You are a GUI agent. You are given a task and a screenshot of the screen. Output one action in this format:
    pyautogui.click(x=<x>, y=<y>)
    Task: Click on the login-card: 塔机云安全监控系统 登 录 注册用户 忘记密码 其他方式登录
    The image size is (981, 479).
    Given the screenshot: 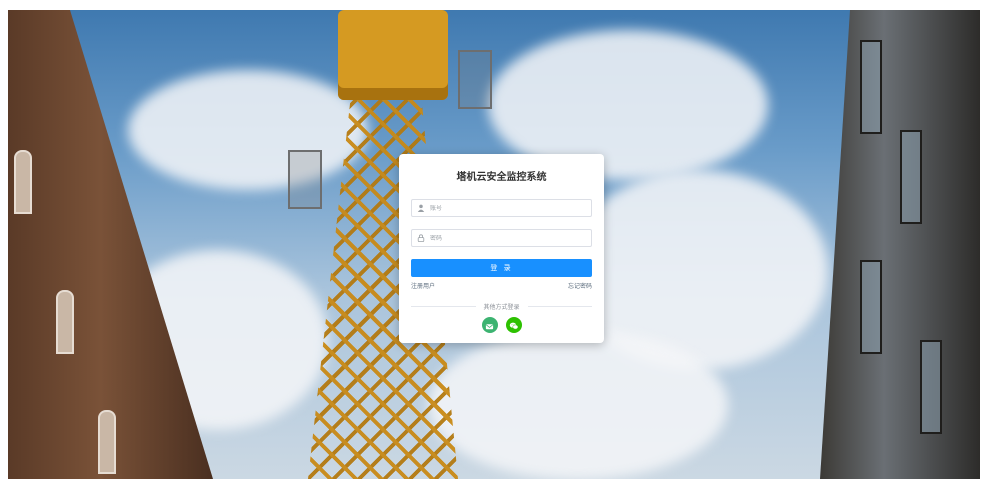 What is the action you would take?
    pyautogui.click(x=501, y=248)
    